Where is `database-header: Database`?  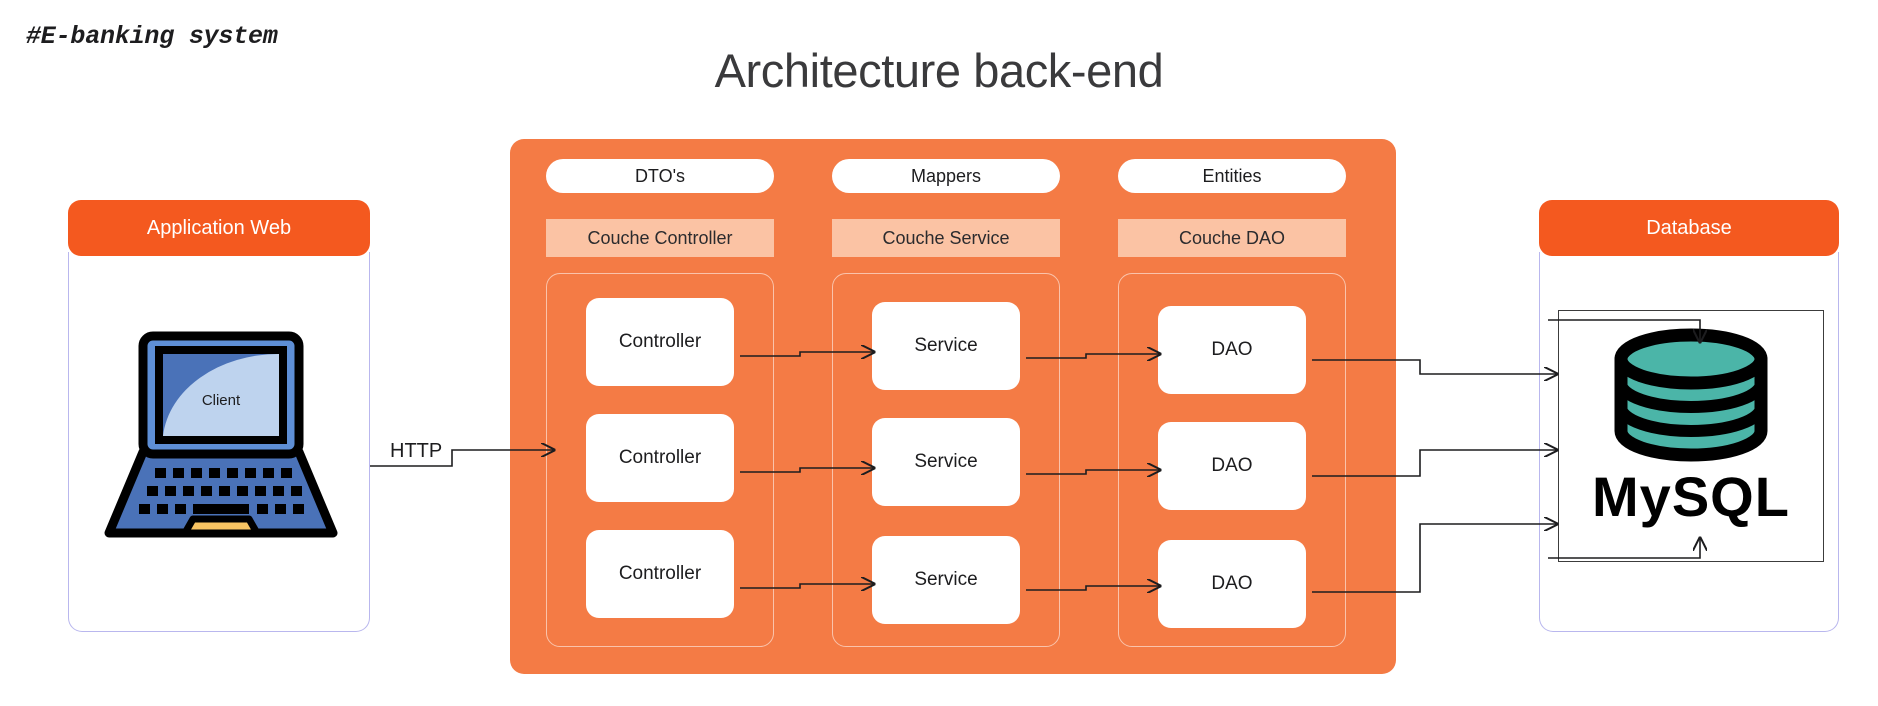 database-header: Database is located at coordinates (1689, 228).